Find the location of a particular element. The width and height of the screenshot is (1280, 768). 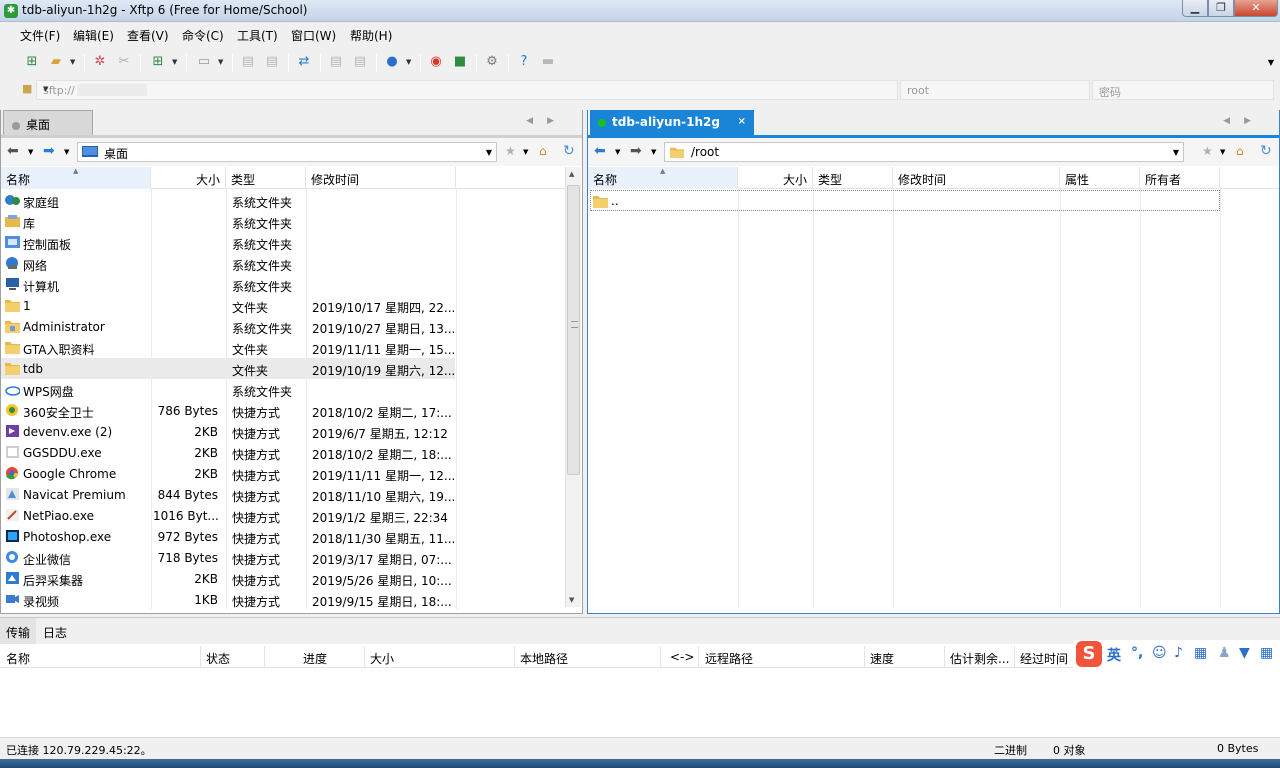

close-tab-icon: × is located at coordinates (742, 121).